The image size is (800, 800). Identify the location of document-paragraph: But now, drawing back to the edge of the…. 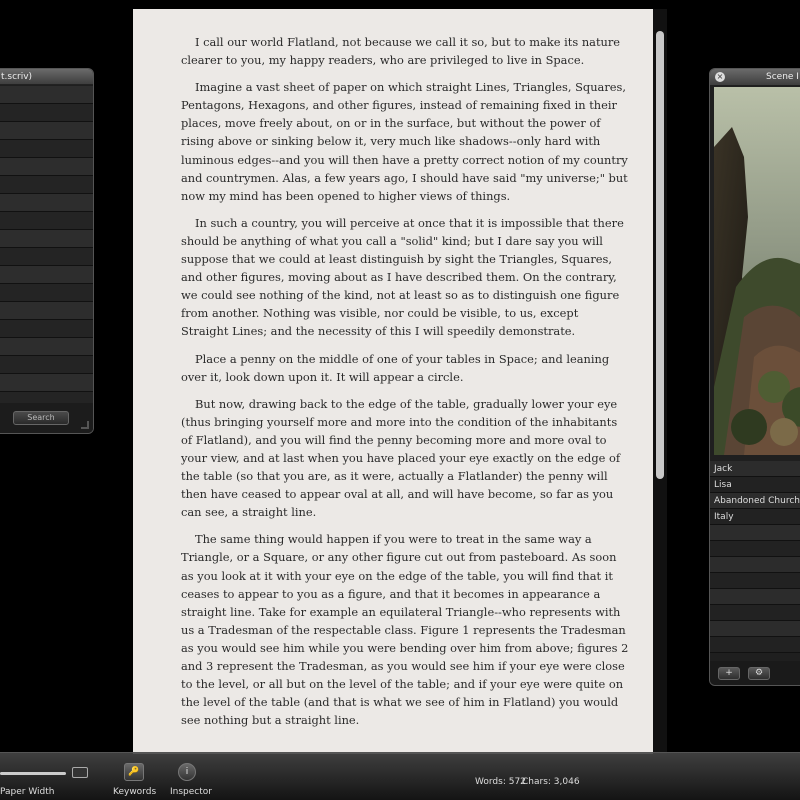
(405, 458).